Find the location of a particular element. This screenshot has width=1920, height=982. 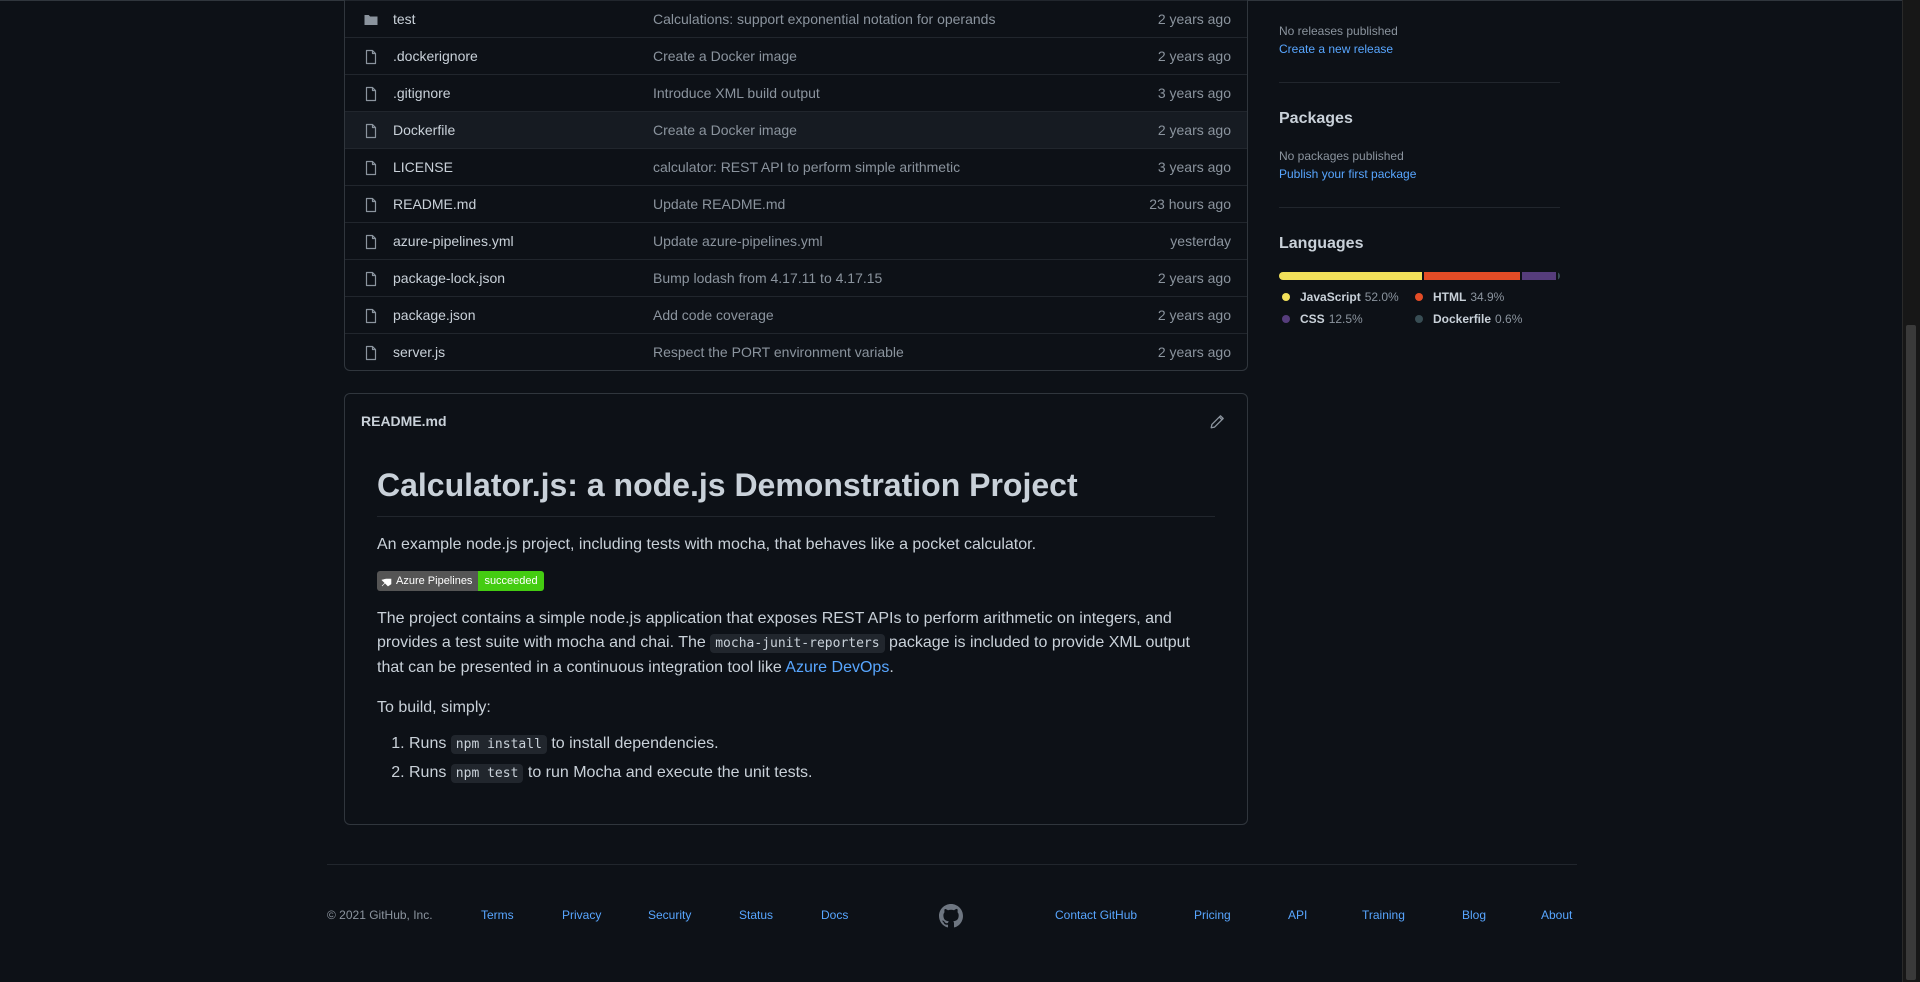

file-name: package.json is located at coordinates (434, 315).